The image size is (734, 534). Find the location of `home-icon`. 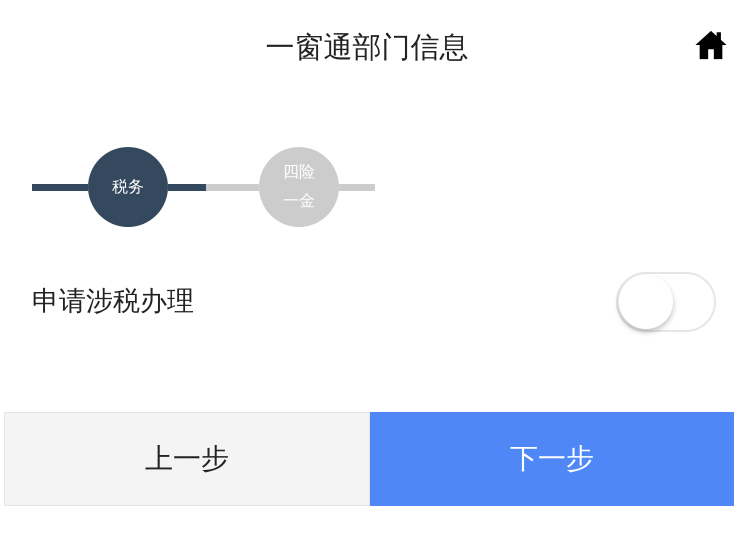

home-icon is located at coordinates (711, 45).